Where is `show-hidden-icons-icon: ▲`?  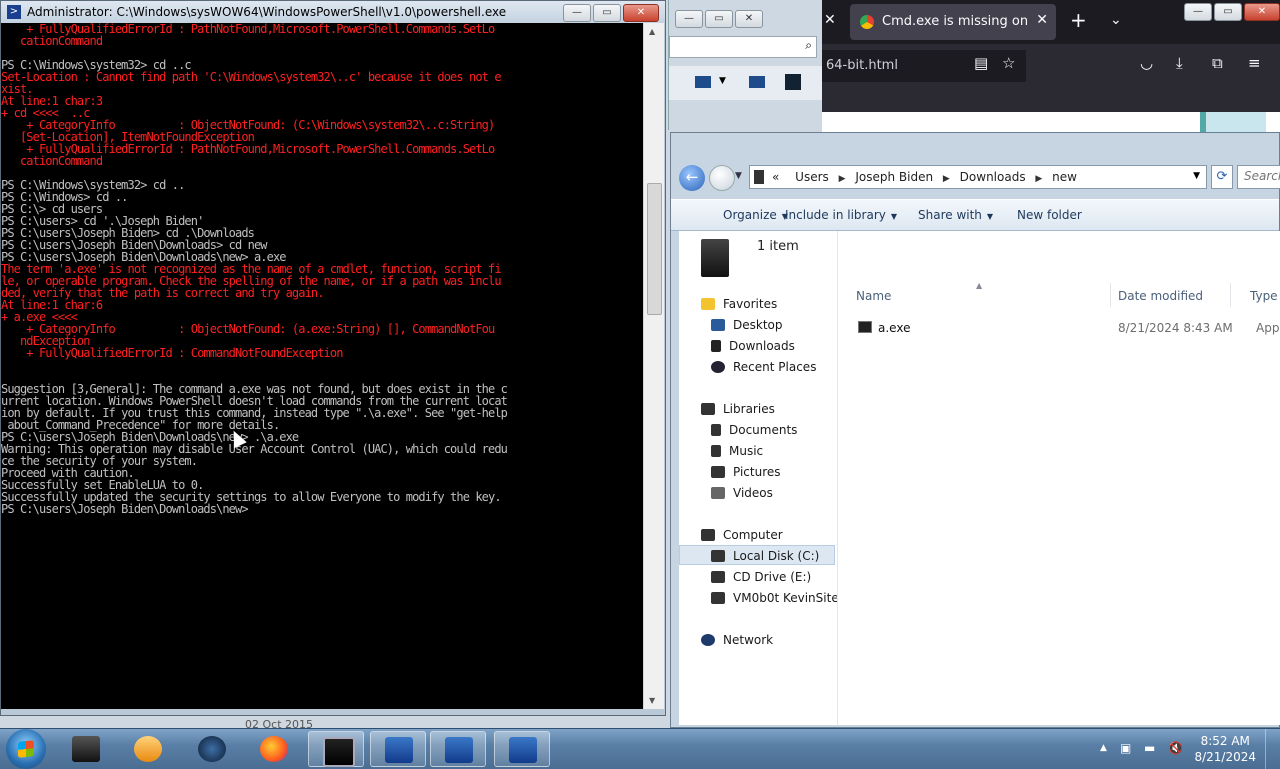
show-hidden-icons-icon: ▲ is located at coordinates (1103, 748).